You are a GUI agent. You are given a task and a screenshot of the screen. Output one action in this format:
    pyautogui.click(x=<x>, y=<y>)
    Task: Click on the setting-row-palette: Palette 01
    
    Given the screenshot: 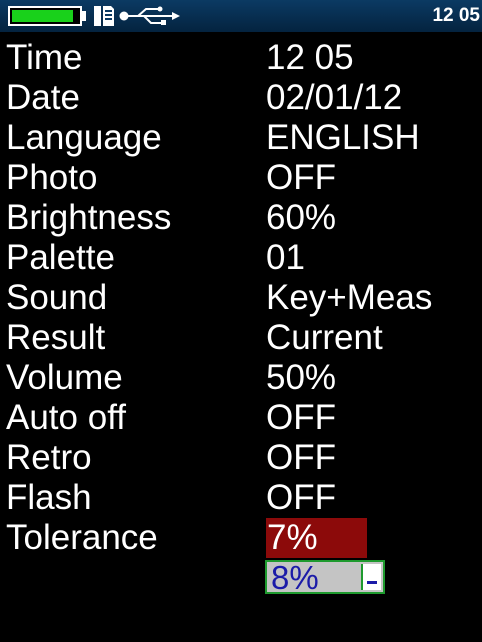 What is the action you would take?
    pyautogui.click(x=241, y=258)
    